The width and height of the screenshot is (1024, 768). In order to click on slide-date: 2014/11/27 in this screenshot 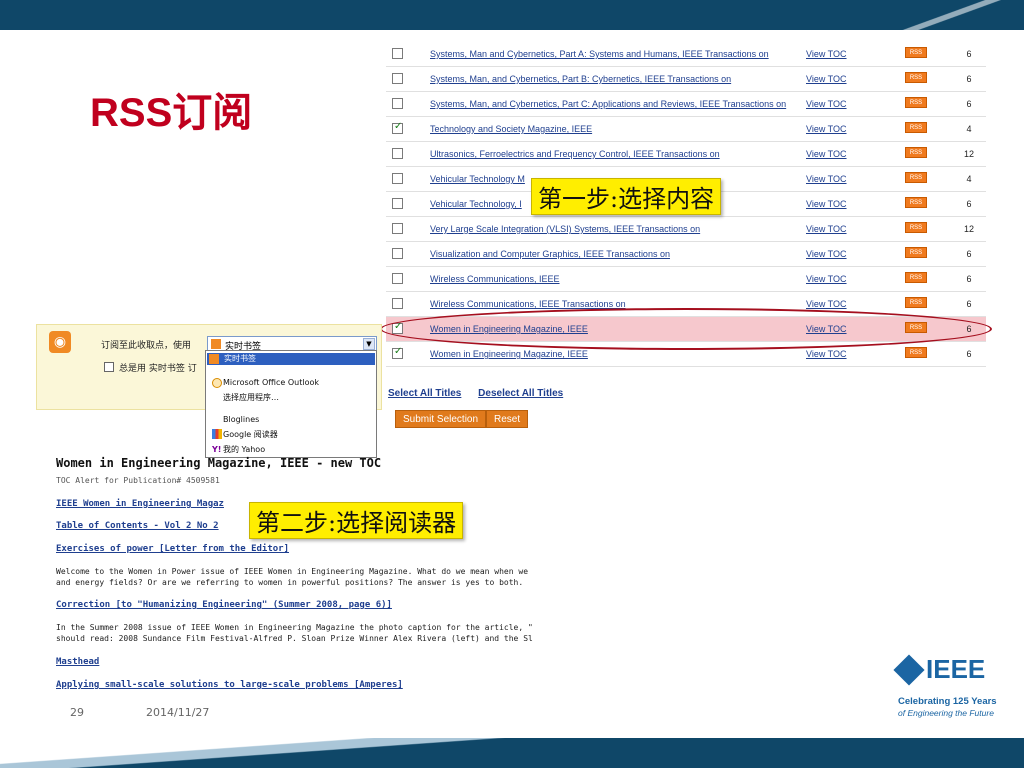, I will do `click(178, 712)`.